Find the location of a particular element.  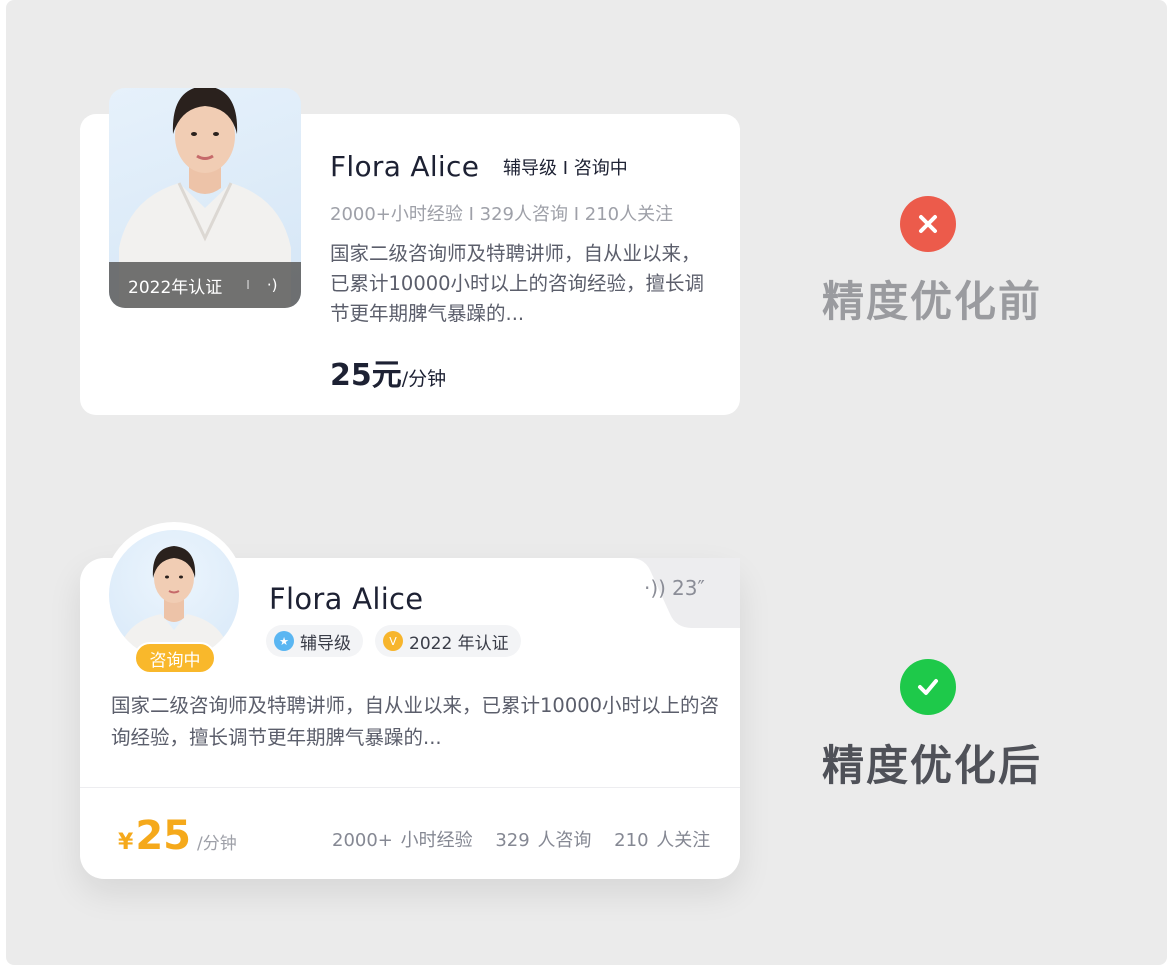

level-tag-label: 辅导级 is located at coordinates (325, 643).